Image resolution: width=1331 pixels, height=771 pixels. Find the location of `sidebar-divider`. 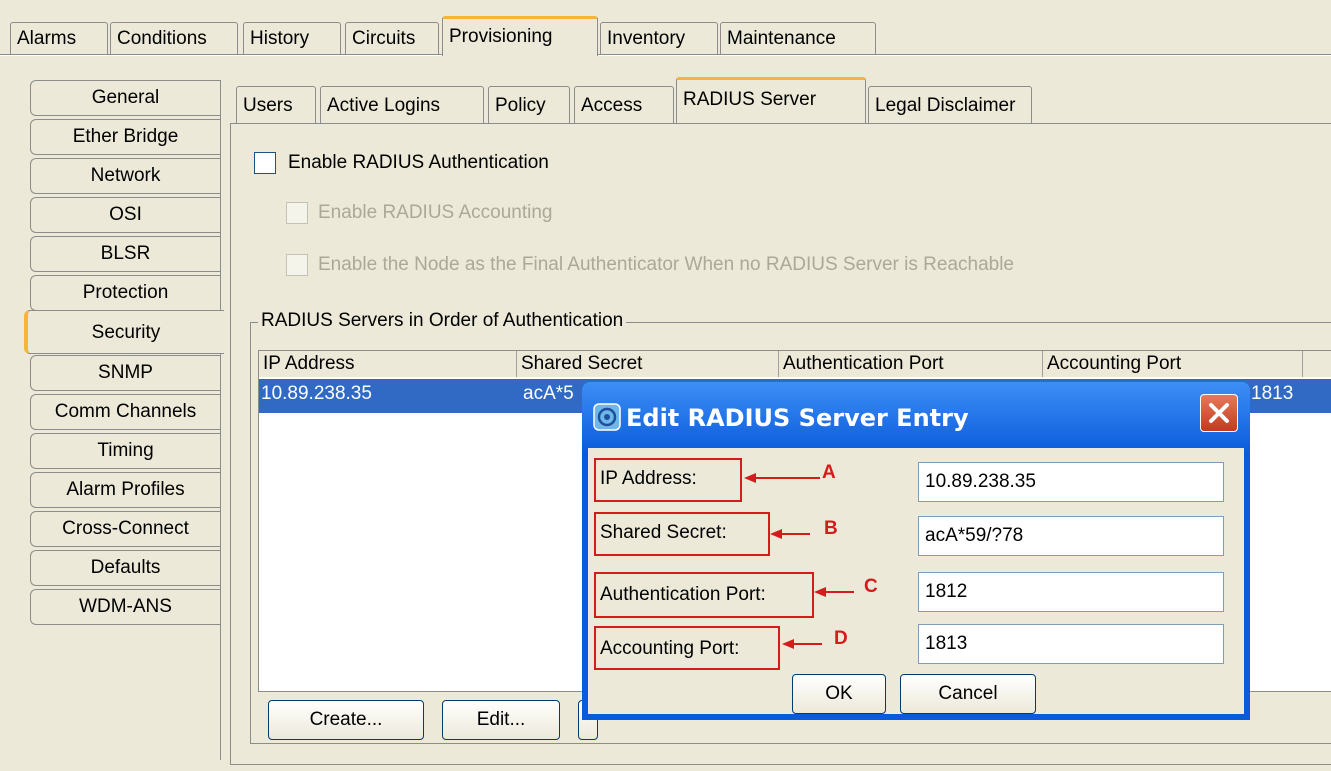

sidebar-divider is located at coordinates (220, 420).